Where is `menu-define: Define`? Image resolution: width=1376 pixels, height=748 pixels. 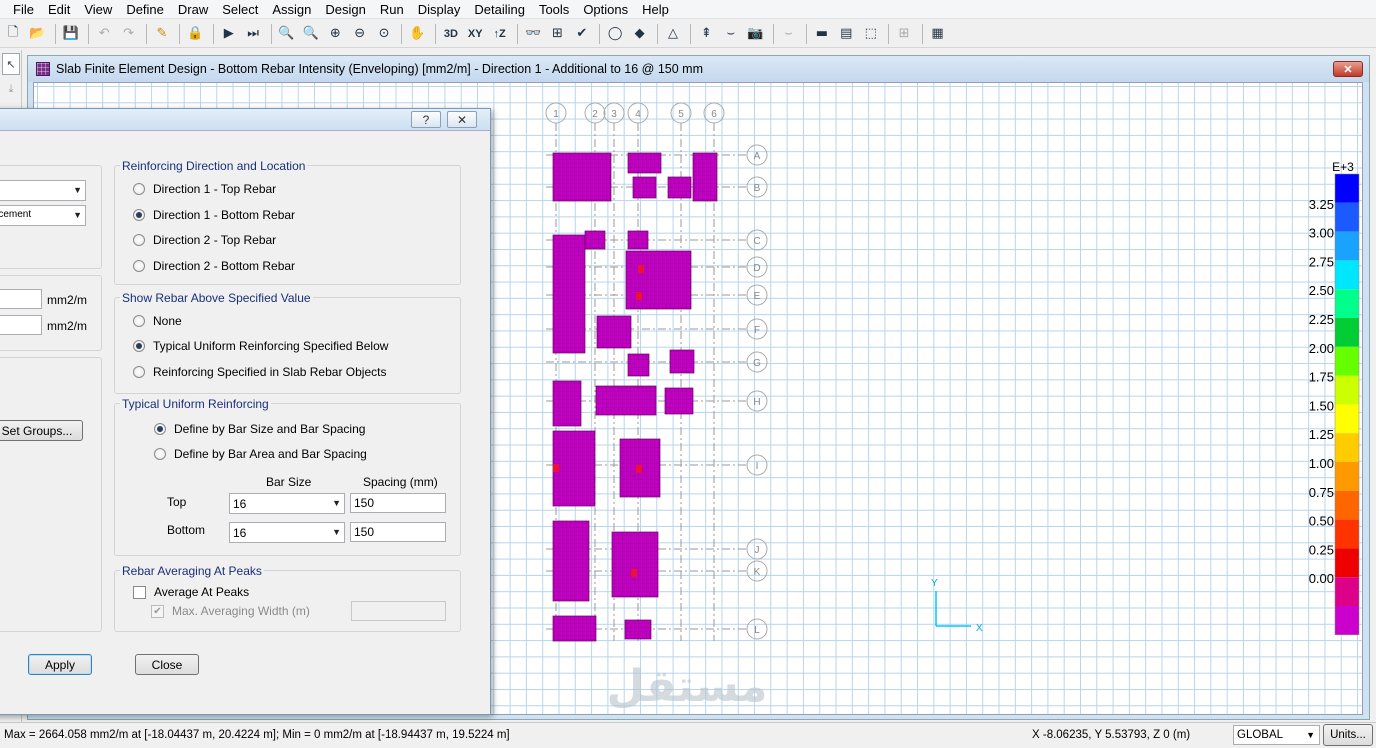 menu-define: Define is located at coordinates (145, 9).